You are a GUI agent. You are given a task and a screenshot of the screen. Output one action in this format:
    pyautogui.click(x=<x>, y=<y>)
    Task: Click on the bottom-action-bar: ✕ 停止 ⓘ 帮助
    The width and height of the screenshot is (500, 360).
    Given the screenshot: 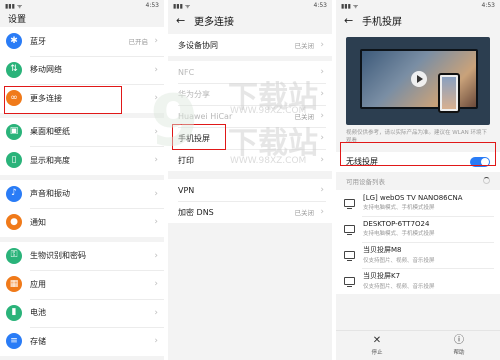 What is the action you would take?
    pyautogui.click(x=418, y=345)
    